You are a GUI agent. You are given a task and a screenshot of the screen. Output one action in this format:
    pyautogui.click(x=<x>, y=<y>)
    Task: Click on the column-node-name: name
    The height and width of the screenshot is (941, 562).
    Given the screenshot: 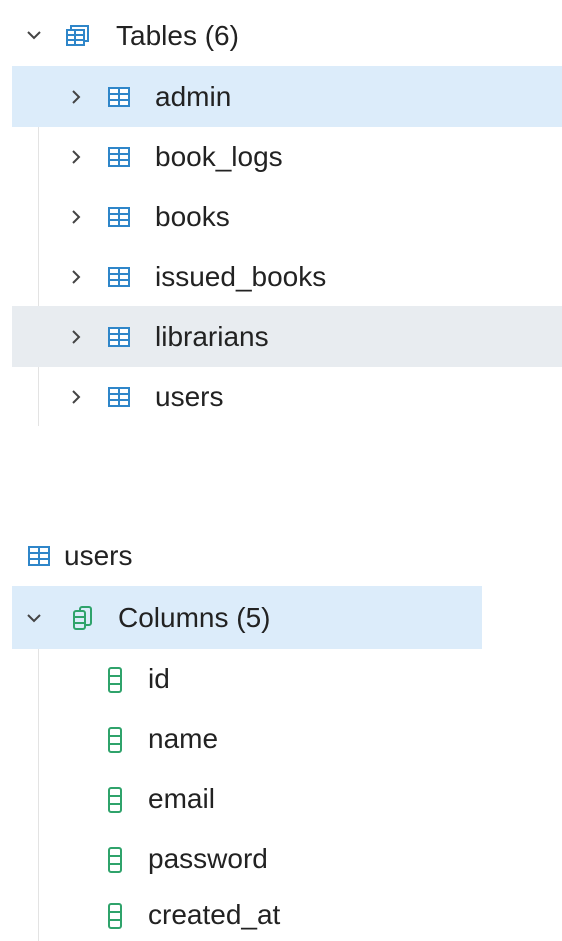 What is the action you would take?
    pyautogui.click(x=247, y=739)
    